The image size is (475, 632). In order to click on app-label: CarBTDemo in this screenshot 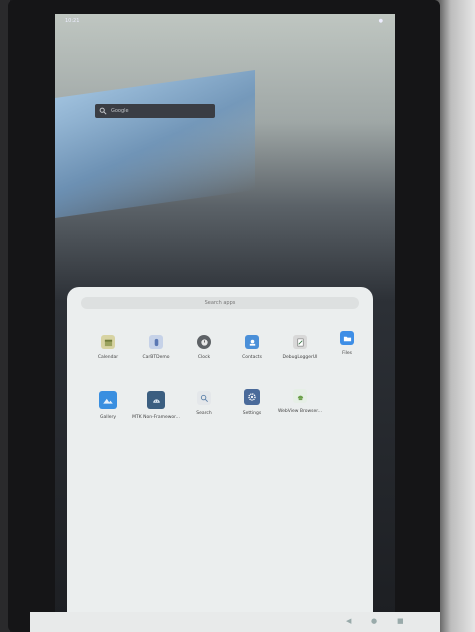, I will do `click(156, 357)`.